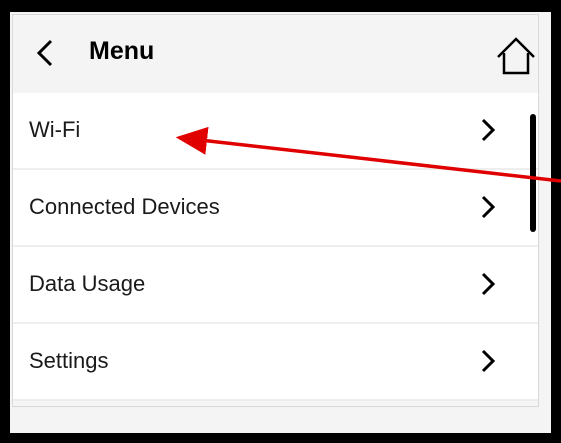 The width and height of the screenshot is (561, 443). I want to click on page-title: Menu, so click(122, 51).